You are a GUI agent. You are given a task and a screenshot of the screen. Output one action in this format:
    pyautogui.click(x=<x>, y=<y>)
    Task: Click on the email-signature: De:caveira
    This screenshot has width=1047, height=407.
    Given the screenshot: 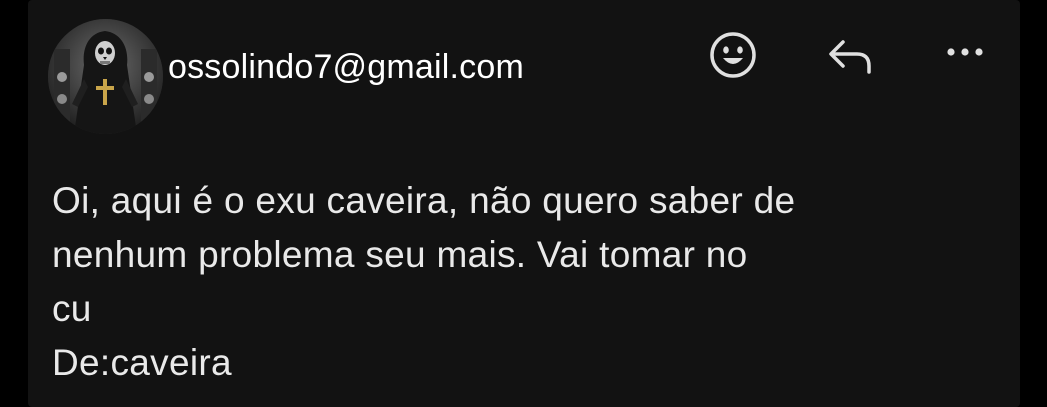 What is the action you would take?
    pyautogui.click(x=142, y=362)
    